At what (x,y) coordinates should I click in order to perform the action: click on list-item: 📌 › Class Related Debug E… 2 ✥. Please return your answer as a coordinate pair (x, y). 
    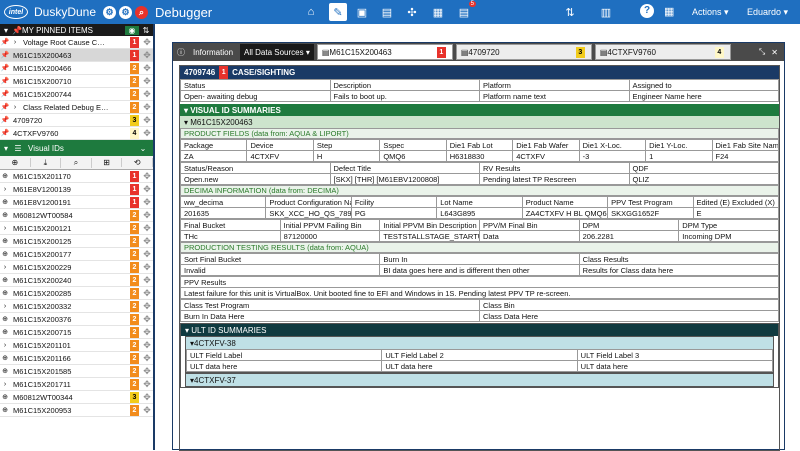
    Looking at the image, I should click on (76, 107).